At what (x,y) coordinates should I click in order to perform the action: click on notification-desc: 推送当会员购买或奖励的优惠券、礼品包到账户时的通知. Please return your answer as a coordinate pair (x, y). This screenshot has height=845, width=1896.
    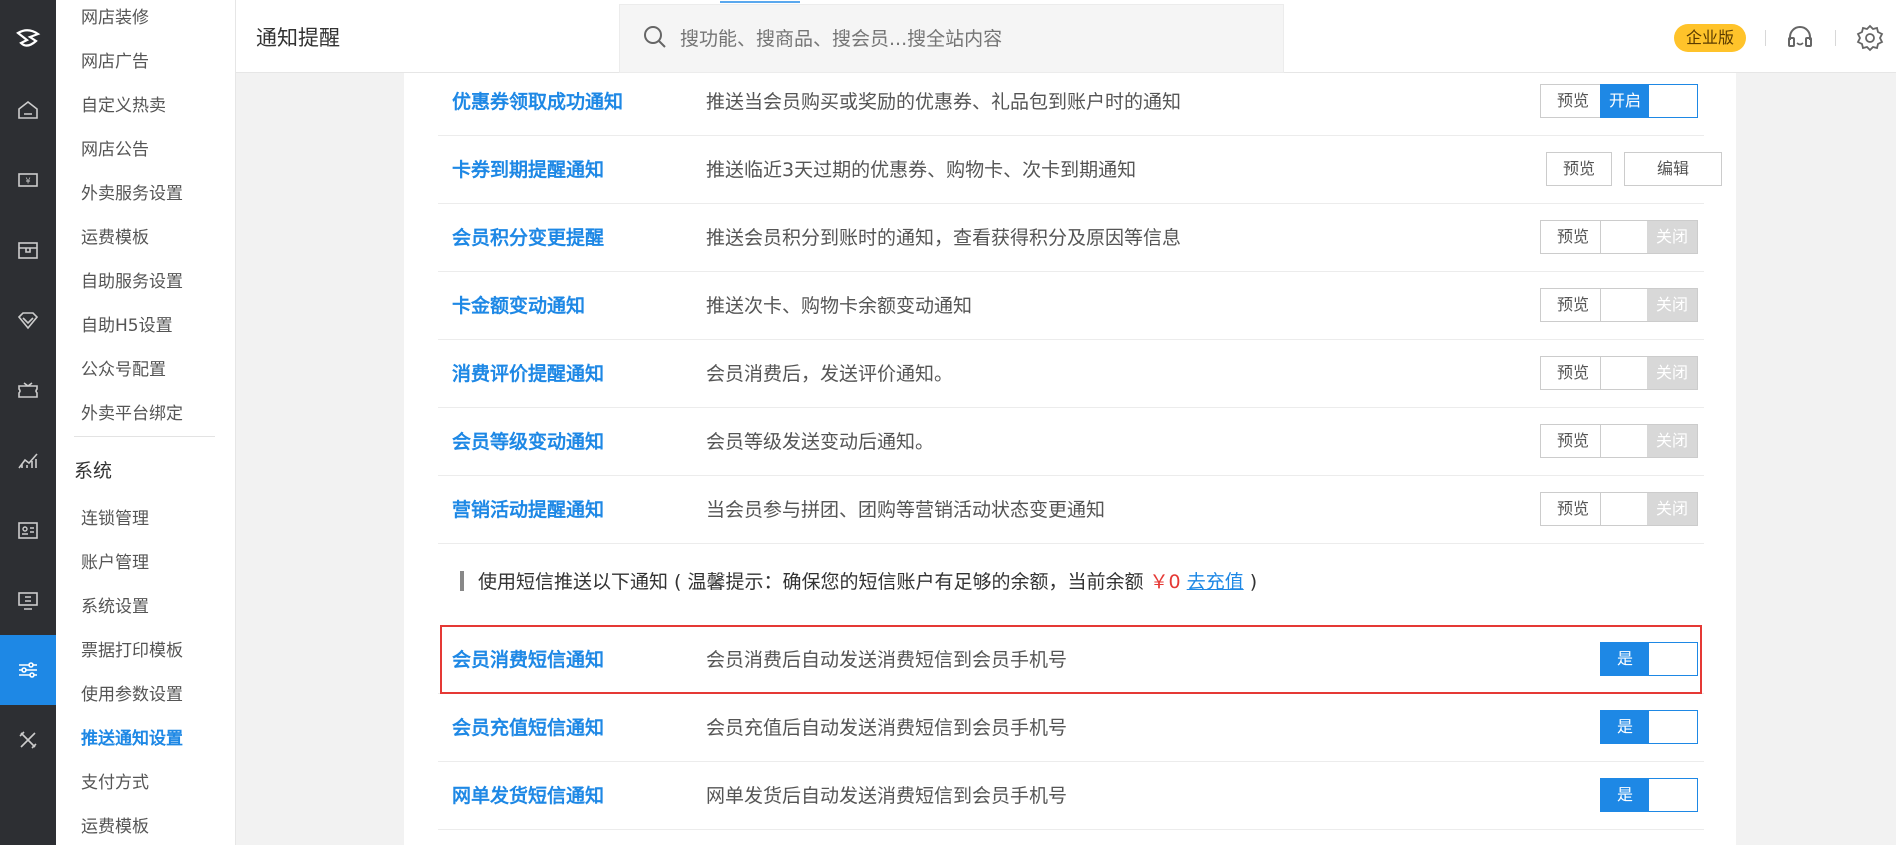
    Looking at the image, I should click on (944, 102).